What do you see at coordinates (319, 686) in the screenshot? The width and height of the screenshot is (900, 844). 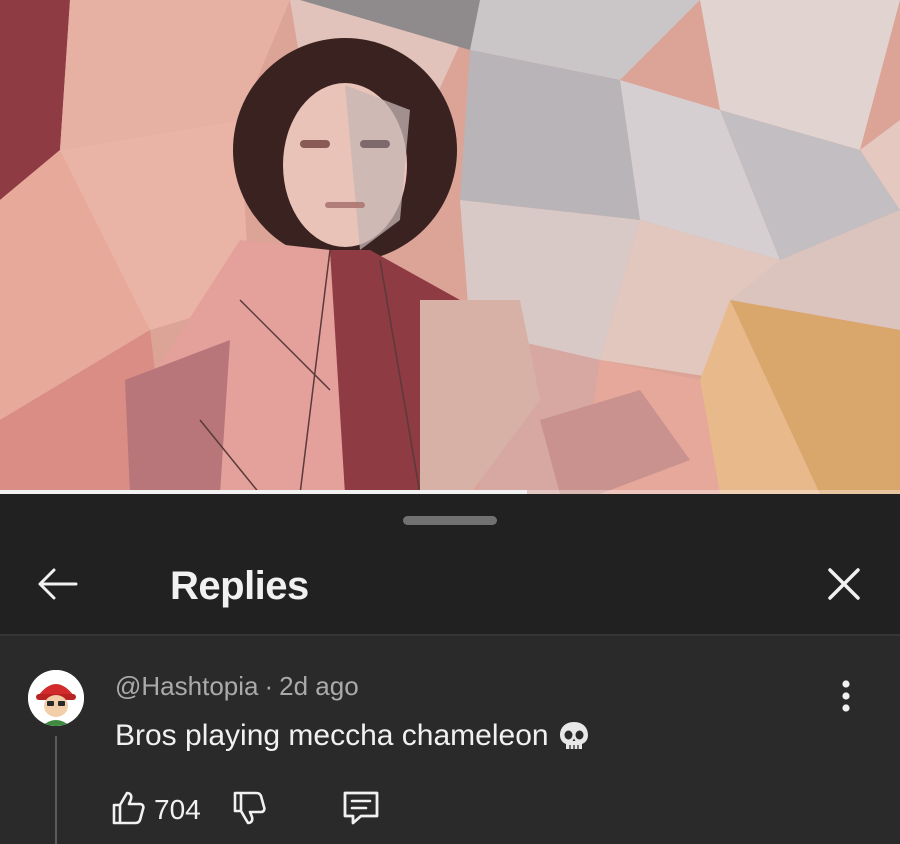 I see `comment-age: 2d ago` at bounding box center [319, 686].